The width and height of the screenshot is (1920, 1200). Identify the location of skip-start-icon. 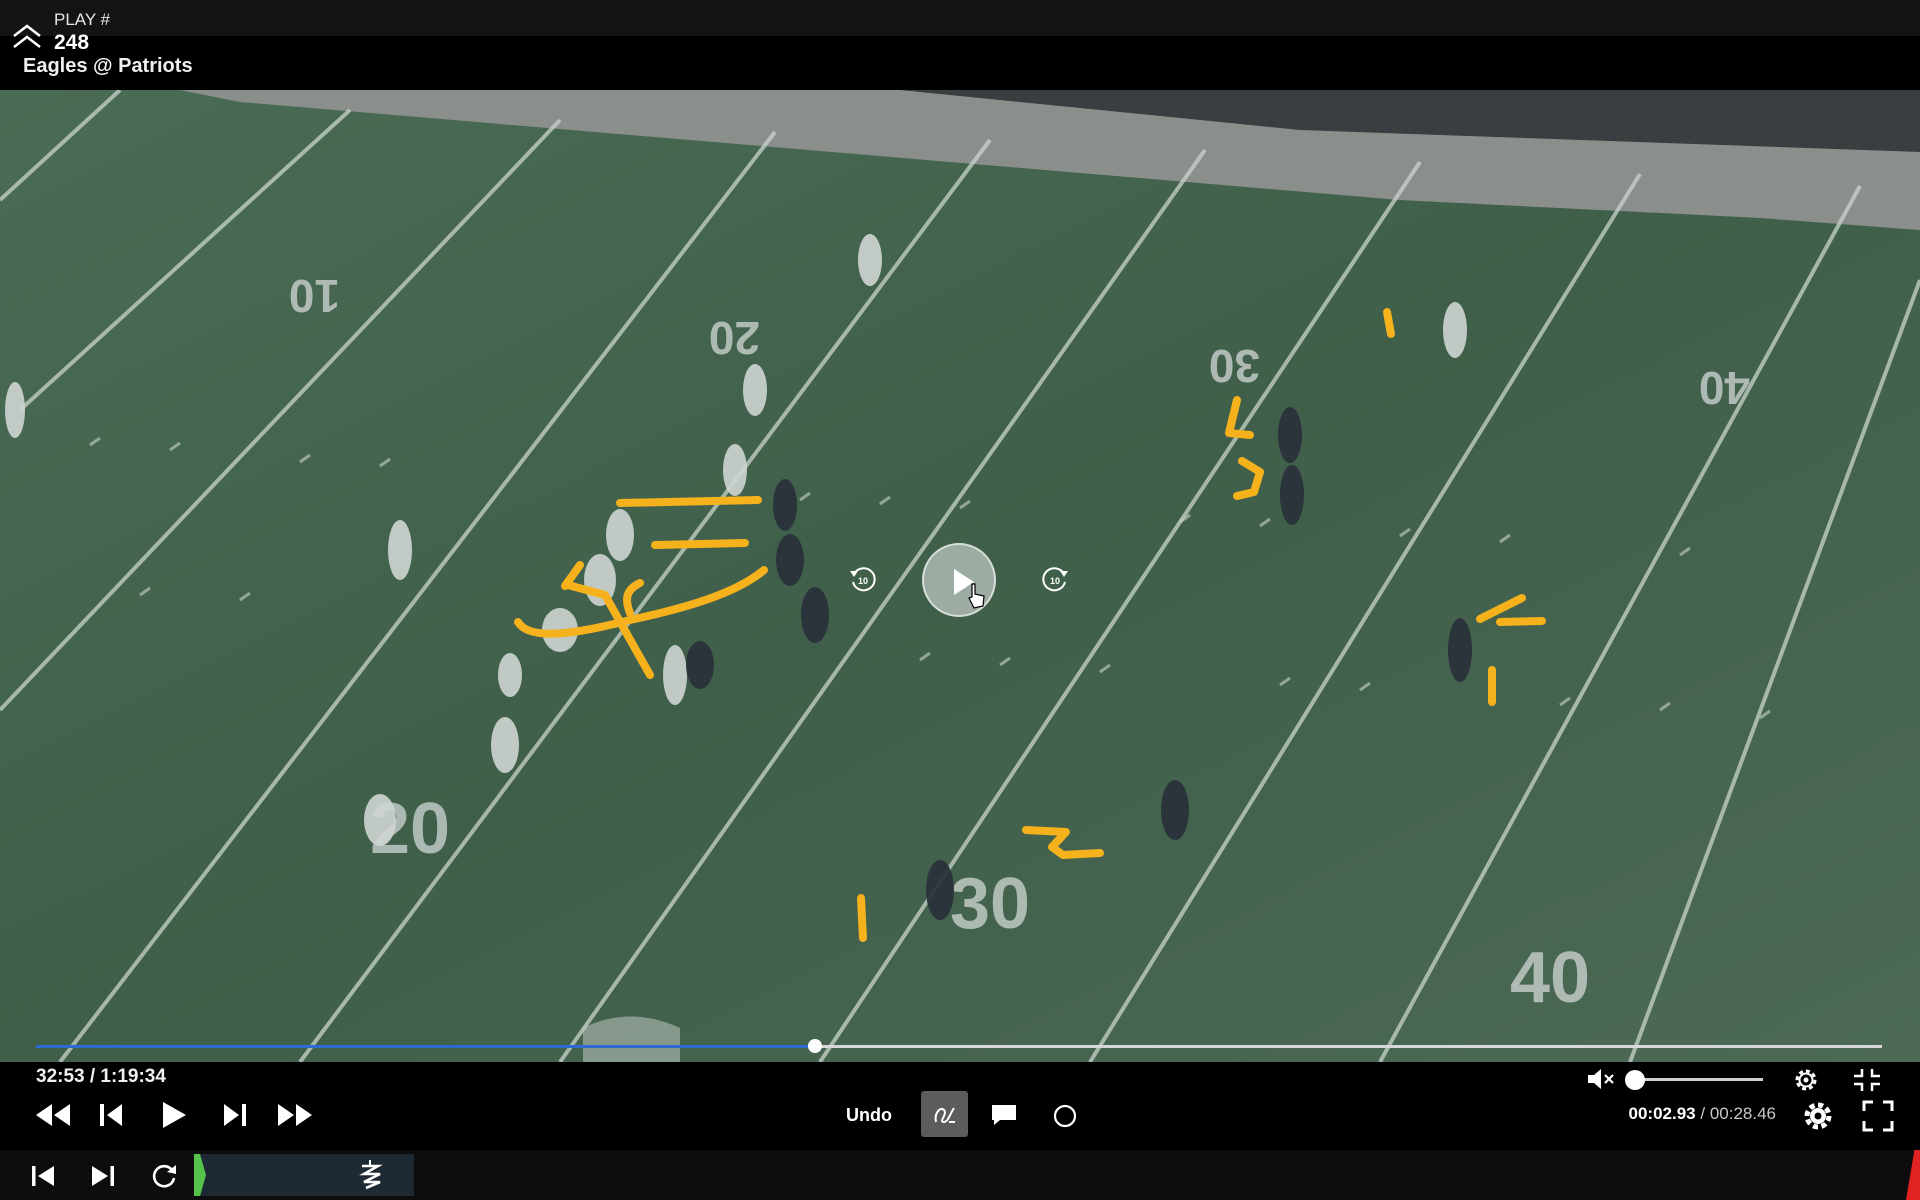
(43, 1176).